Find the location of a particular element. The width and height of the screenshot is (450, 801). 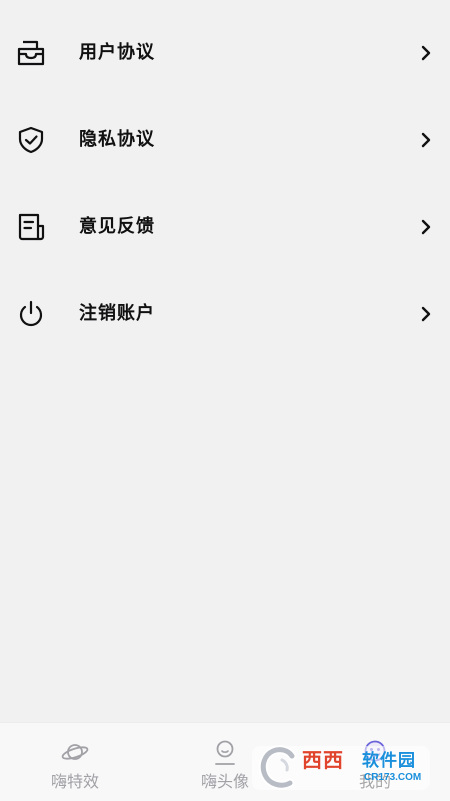

shield-check-icon is located at coordinates (31, 140).